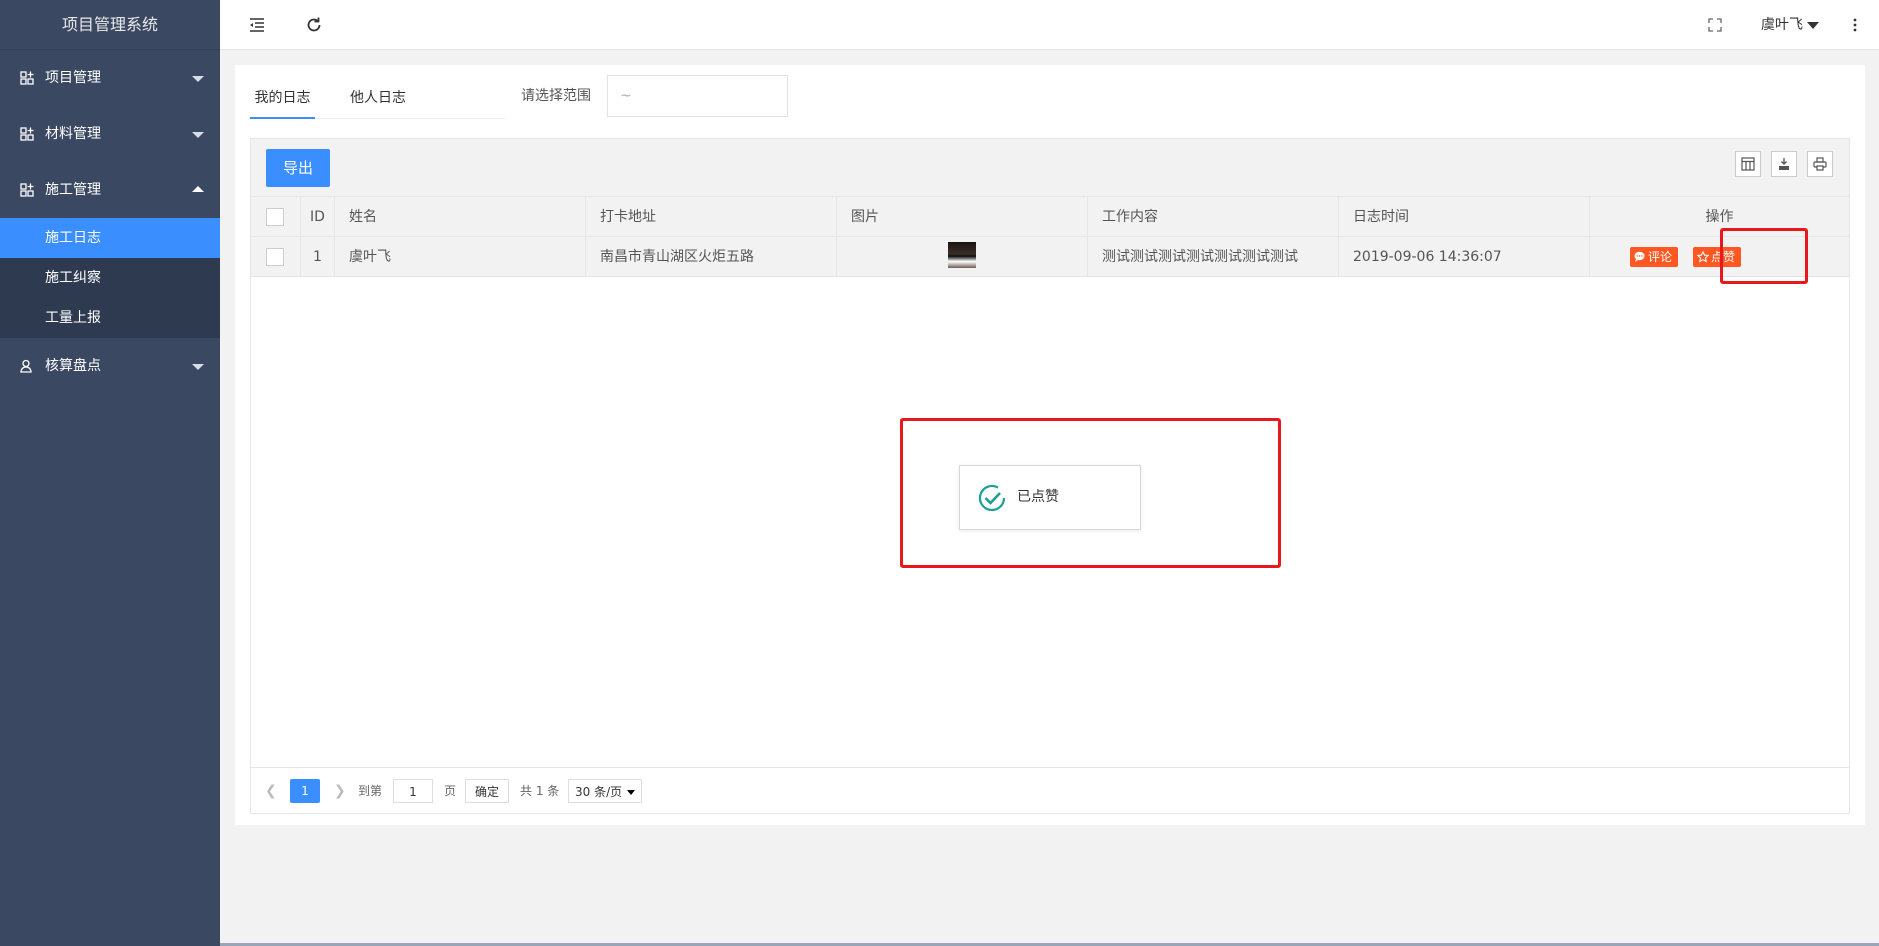 Image resolution: width=1879 pixels, height=946 pixels. Describe the element at coordinates (1784, 164) in the screenshot. I see `export-file-icon` at that location.